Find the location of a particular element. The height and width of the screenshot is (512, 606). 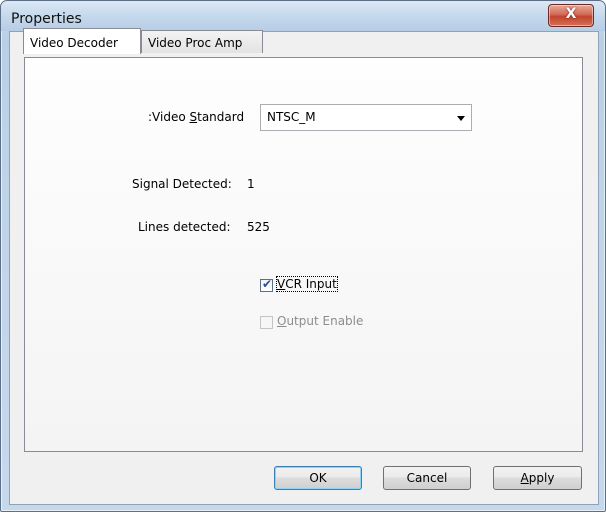

signal-detected-label: Signal Detected: is located at coordinates (182, 184).